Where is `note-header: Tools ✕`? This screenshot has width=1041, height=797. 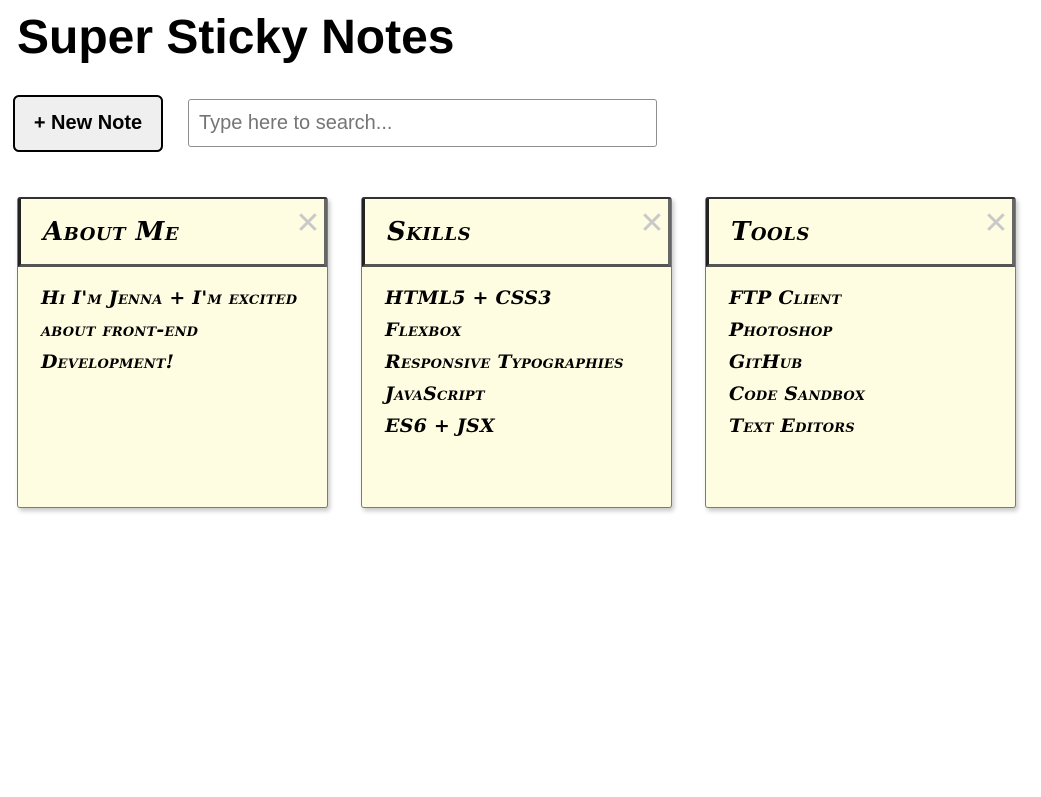
note-header: Tools ✕ is located at coordinates (860, 233).